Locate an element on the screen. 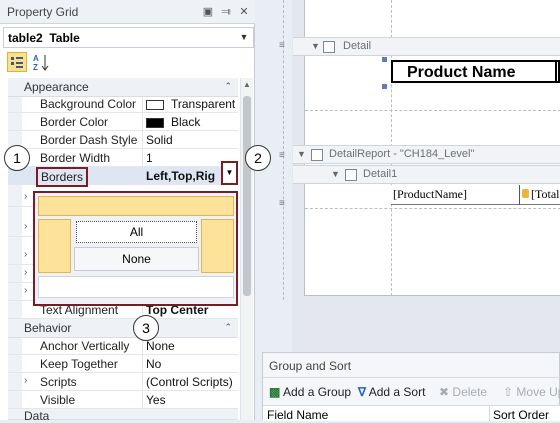 This screenshot has width=560, height=423. all-borders-button: All is located at coordinates (136, 232).